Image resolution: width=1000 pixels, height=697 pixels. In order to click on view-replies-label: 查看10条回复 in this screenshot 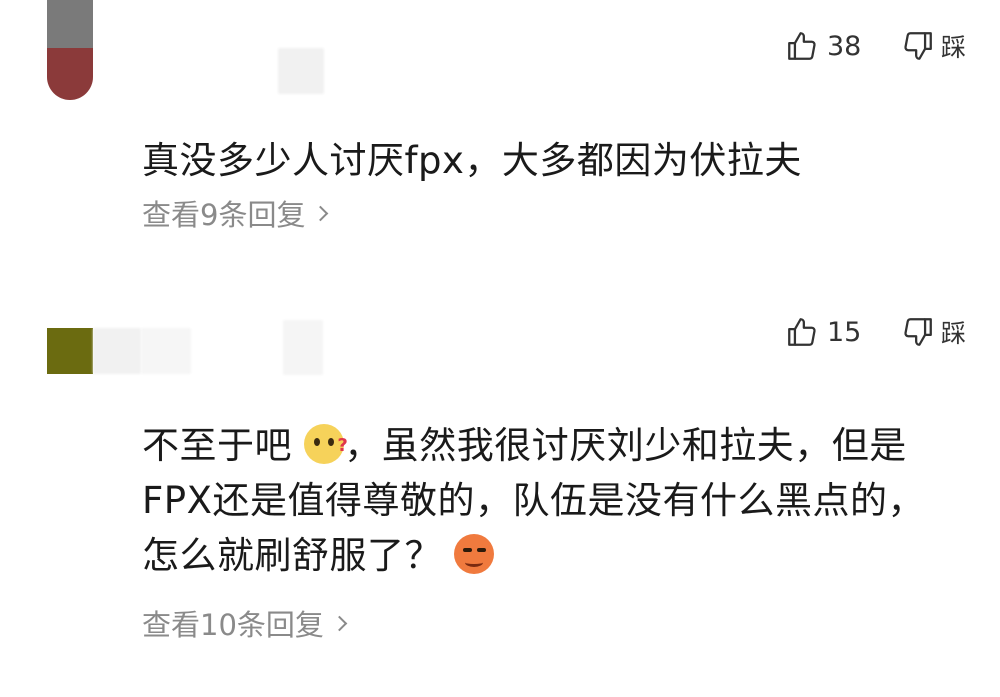, I will do `click(233, 625)`.